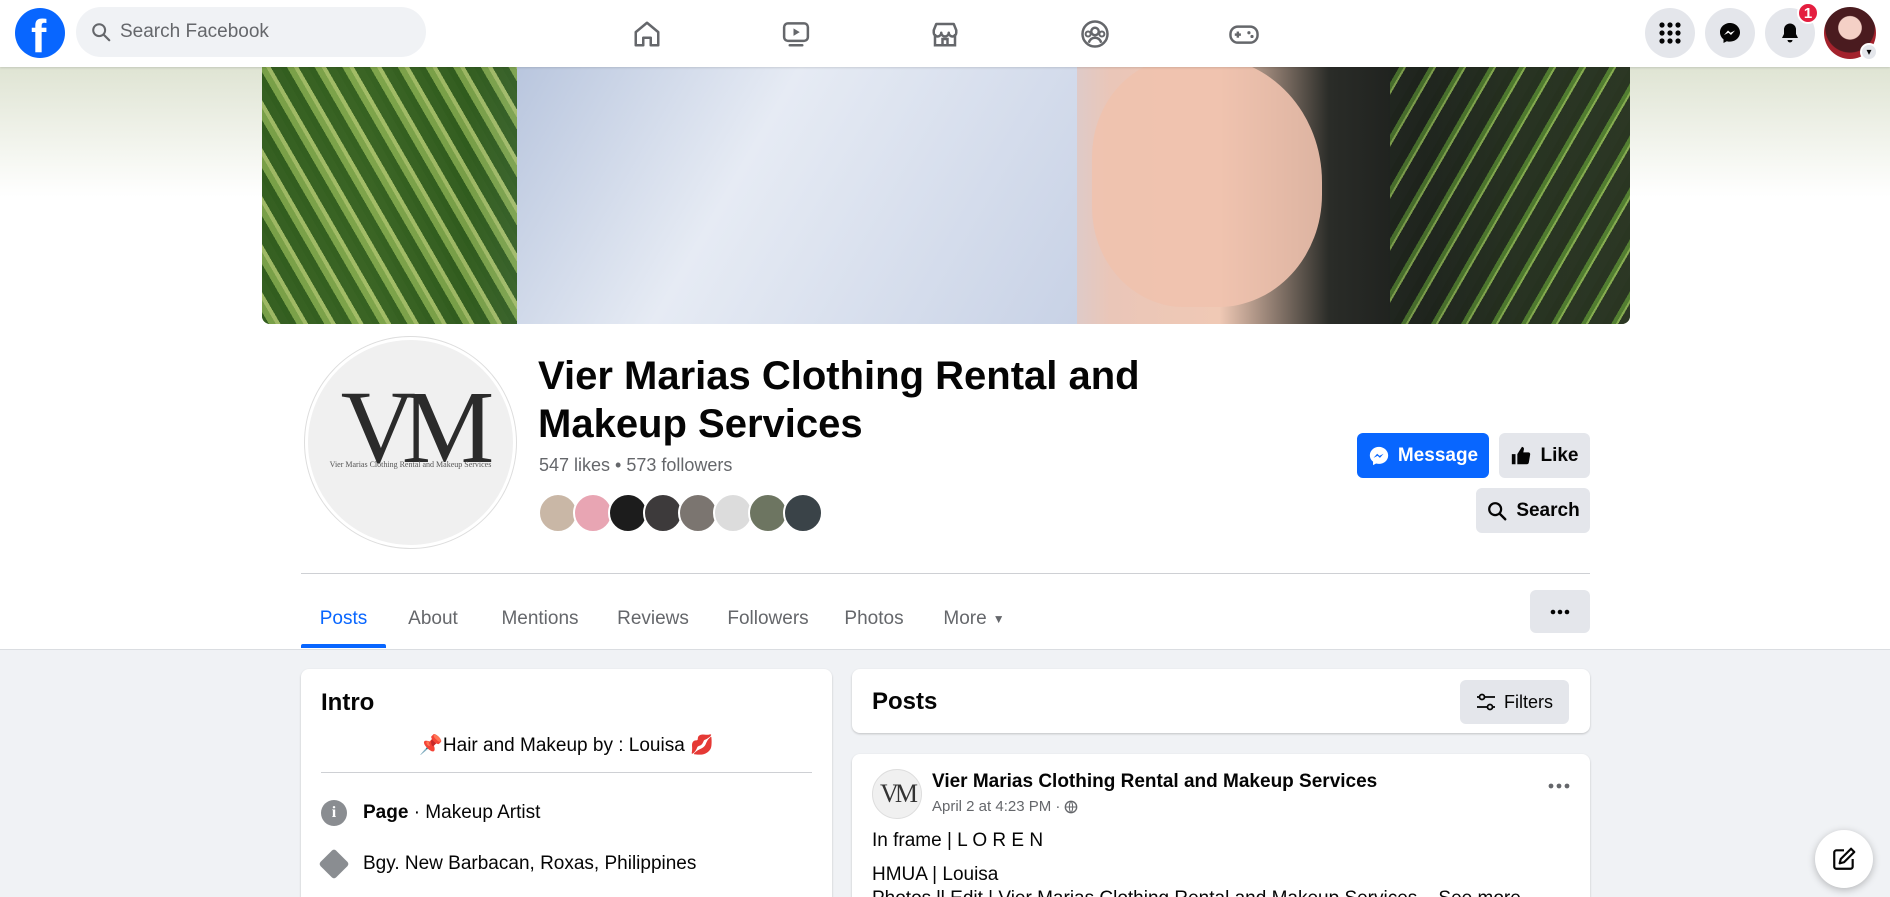 Image resolution: width=1890 pixels, height=897 pixels. What do you see at coordinates (1559, 455) in the screenshot?
I see `like-button-label: Like` at bounding box center [1559, 455].